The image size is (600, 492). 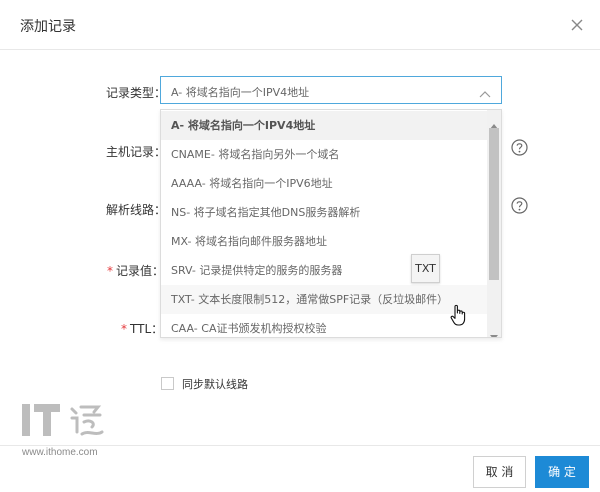 What do you see at coordinates (331, 90) in the screenshot?
I see `record-type-select: A- 将域名指向一个IPV4地址` at bounding box center [331, 90].